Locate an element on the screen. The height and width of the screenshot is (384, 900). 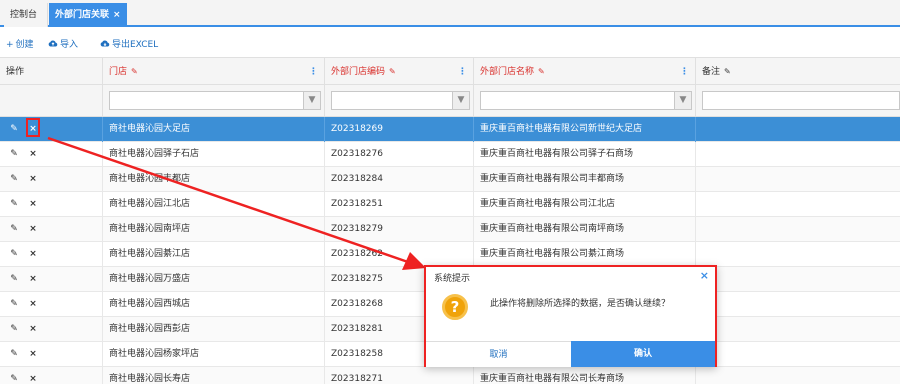
dialog-message: 此操作将删除所选择的数据，是否确认继续？ is located at coordinates (580, 304).